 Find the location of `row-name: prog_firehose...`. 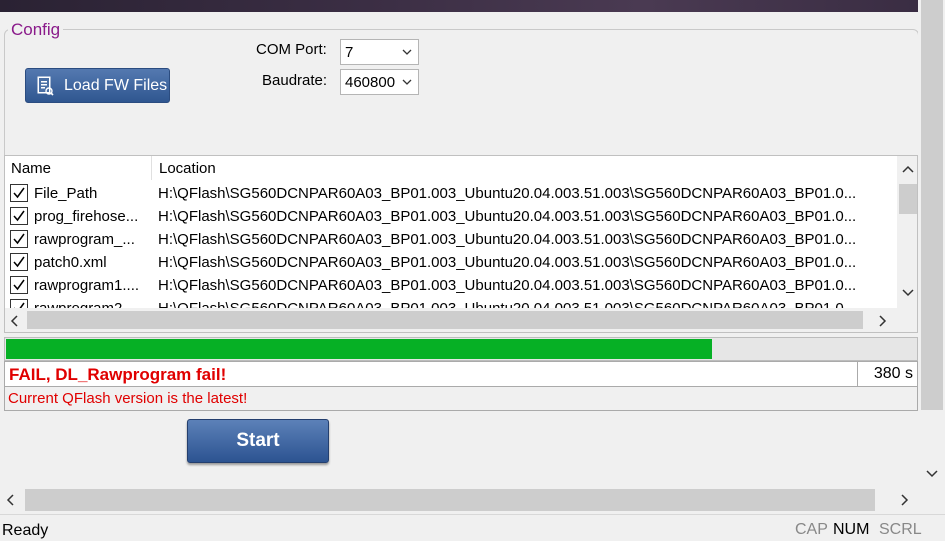

row-name: prog_firehose... is located at coordinates (86, 216).